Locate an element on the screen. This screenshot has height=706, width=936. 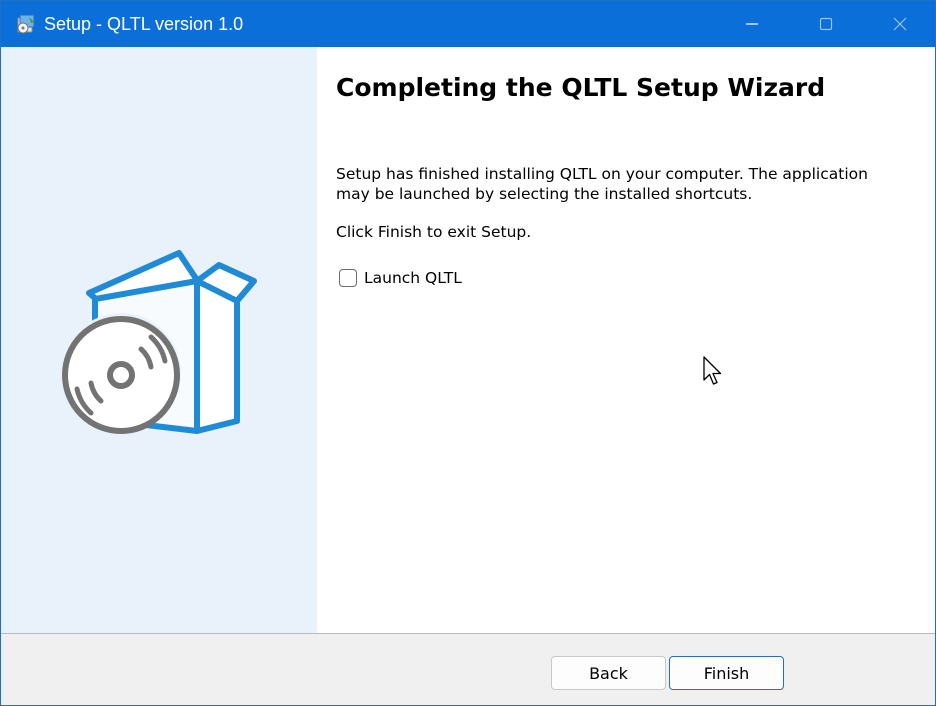
close-icon is located at coordinates (900, 24).